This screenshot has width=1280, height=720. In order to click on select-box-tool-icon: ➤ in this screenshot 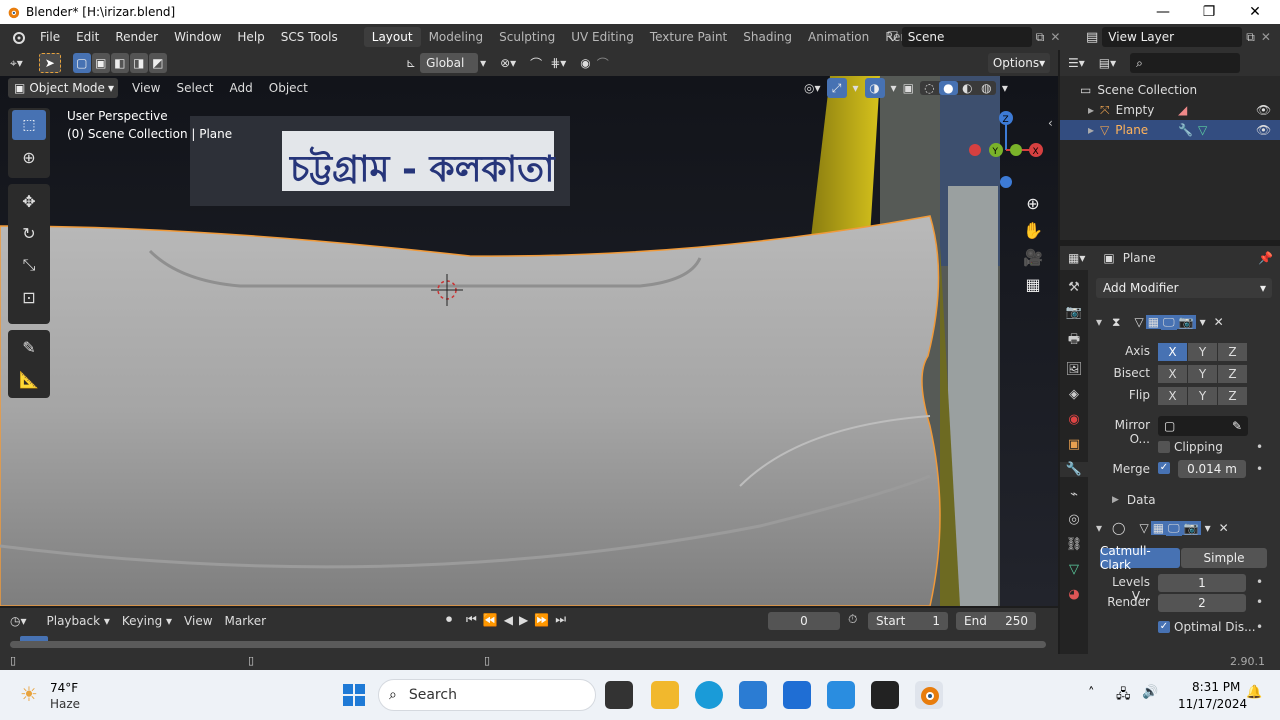, I will do `click(49, 63)`.